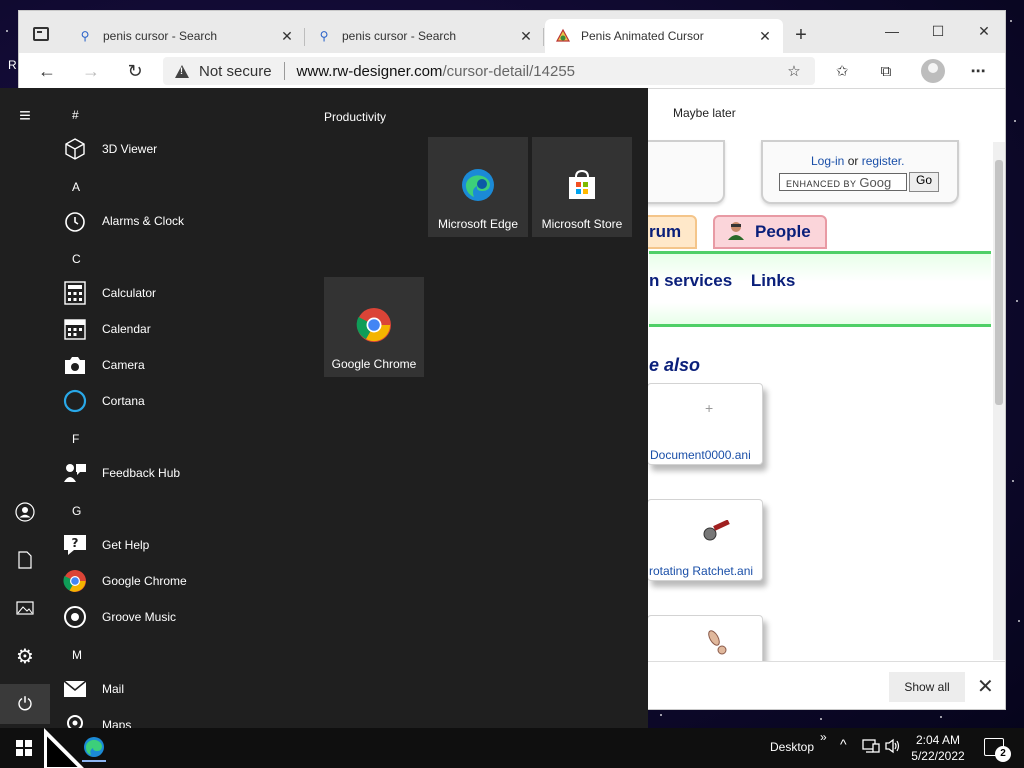 The height and width of the screenshot is (768, 1024). I want to click on more-menu-icon: ⋯, so click(978, 71).